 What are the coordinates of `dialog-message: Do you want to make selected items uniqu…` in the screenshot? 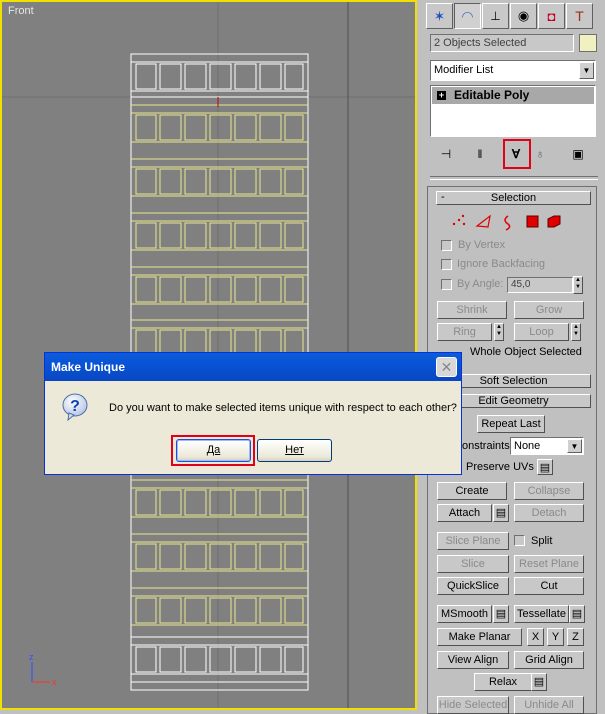 It's located at (283, 408).